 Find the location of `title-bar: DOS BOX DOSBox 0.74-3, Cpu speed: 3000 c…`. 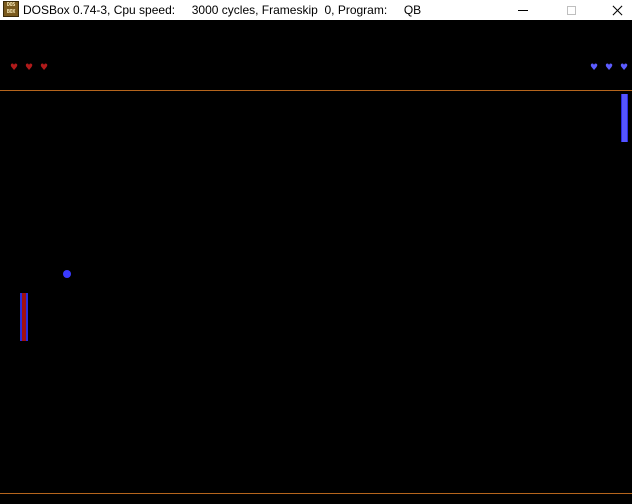

title-bar: DOS BOX DOSBox 0.74-3, Cpu speed: 3000 c… is located at coordinates (316, 10).